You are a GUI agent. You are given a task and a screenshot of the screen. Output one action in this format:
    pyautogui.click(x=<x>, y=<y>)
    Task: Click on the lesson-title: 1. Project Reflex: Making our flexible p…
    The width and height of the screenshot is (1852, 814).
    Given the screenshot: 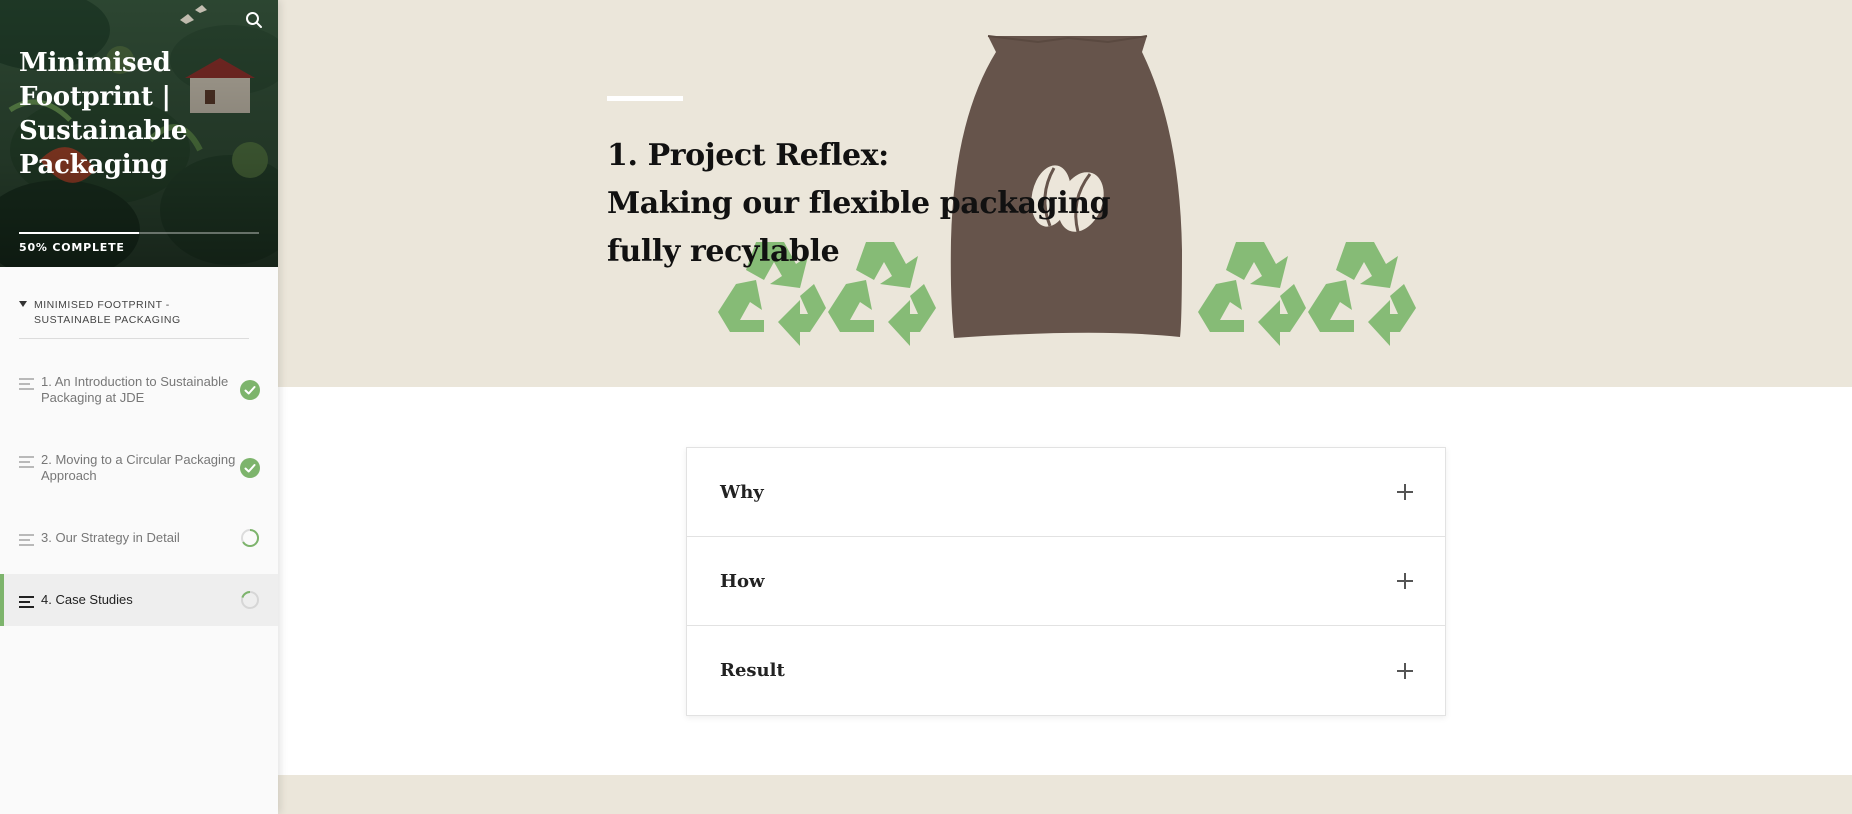 What is the action you would take?
    pyautogui.click(x=867, y=204)
    